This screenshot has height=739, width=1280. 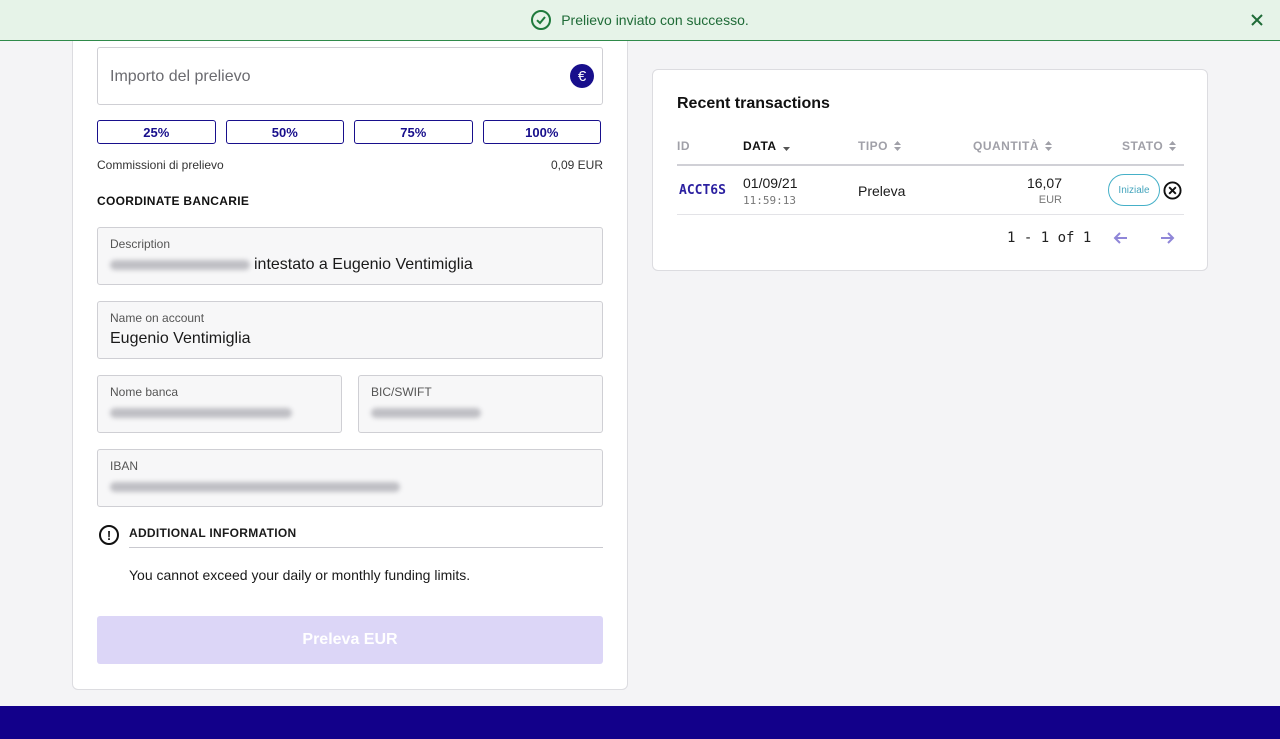 What do you see at coordinates (350, 330) in the screenshot?
I see `account-name-field: Name on account Eugenio Ventimiglia` at bounding box center [350, 330].